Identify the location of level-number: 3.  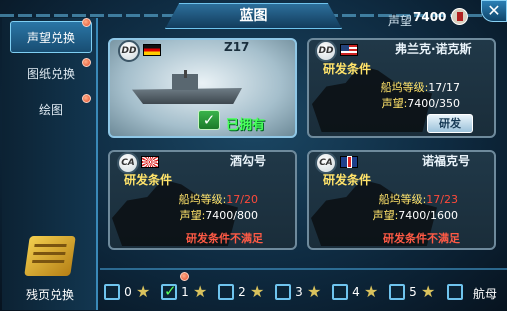
(299, 292).